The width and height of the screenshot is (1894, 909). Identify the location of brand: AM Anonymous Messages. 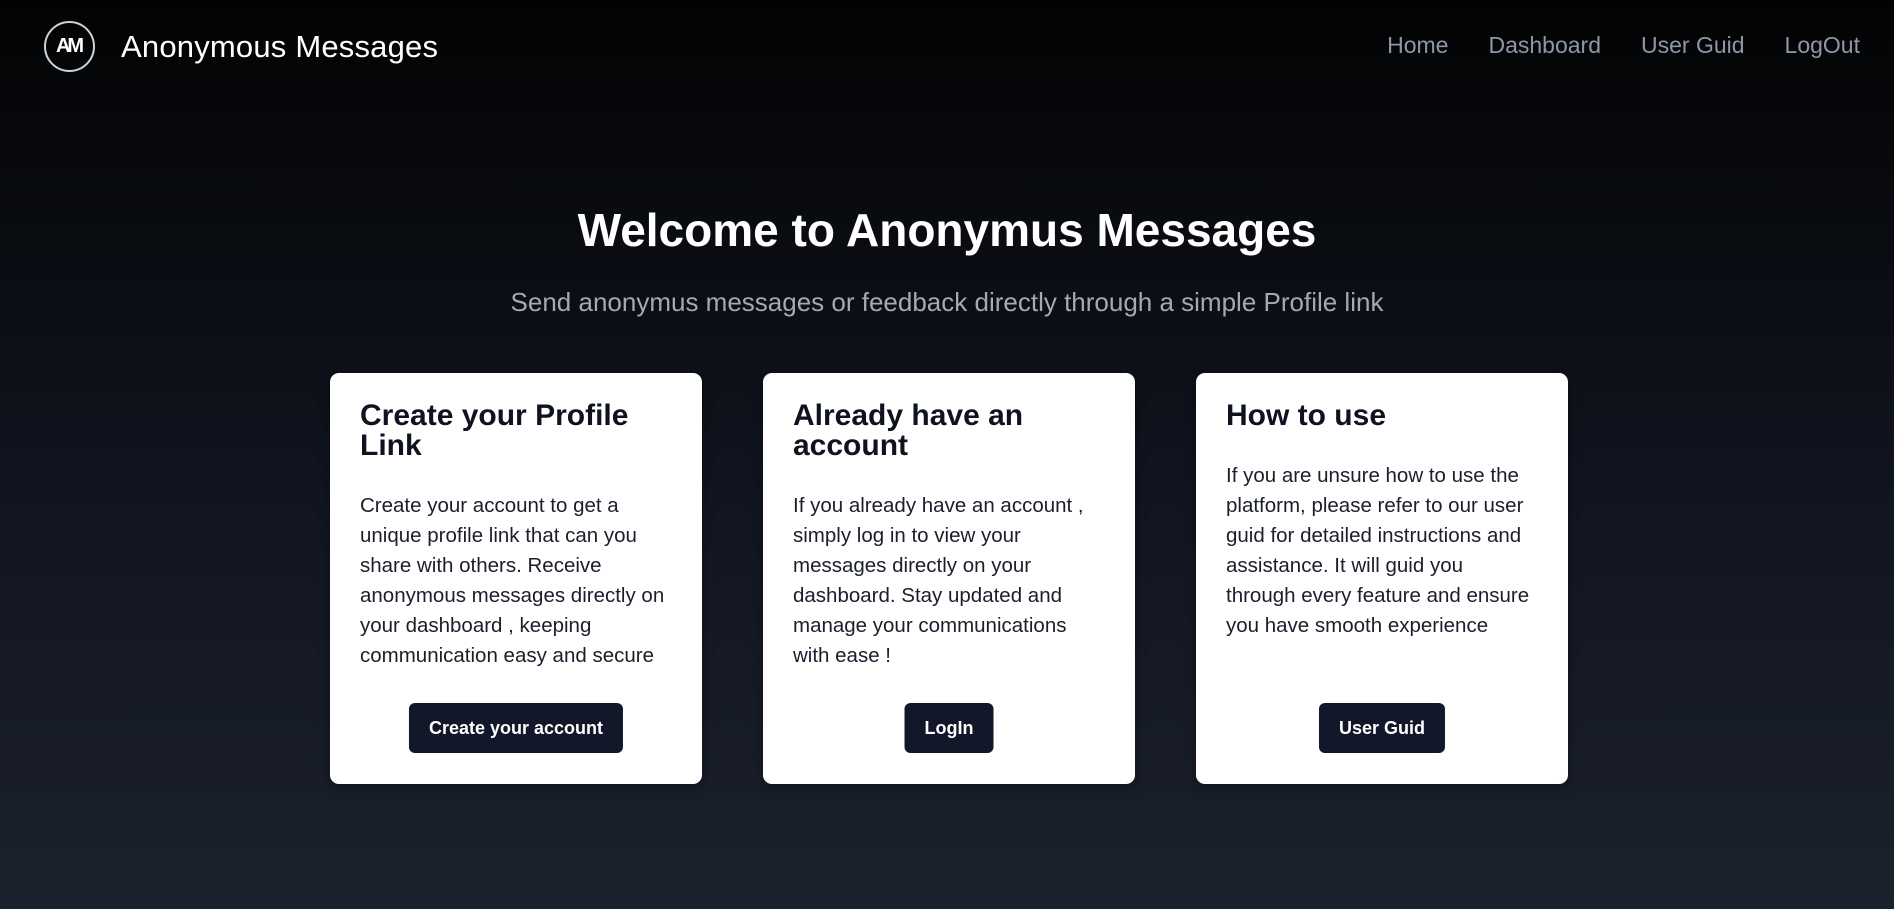
(241, 46).